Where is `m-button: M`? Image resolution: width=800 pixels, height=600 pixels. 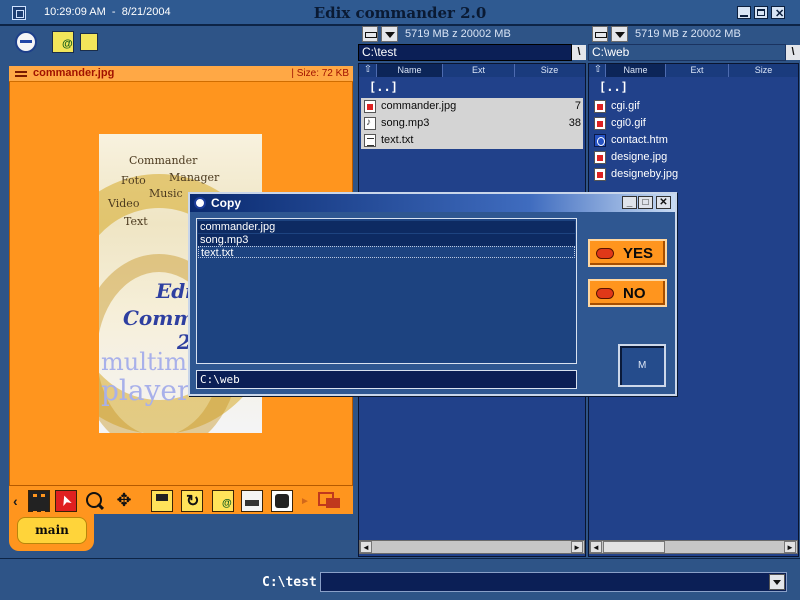 m-button: M is located at coordinates (642, 365).